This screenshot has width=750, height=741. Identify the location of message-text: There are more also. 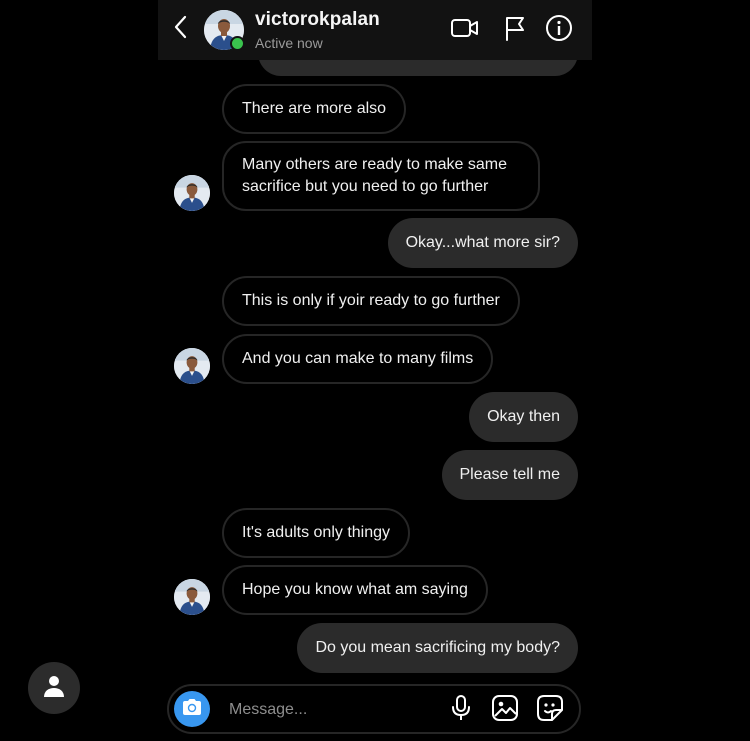
(314, 108).